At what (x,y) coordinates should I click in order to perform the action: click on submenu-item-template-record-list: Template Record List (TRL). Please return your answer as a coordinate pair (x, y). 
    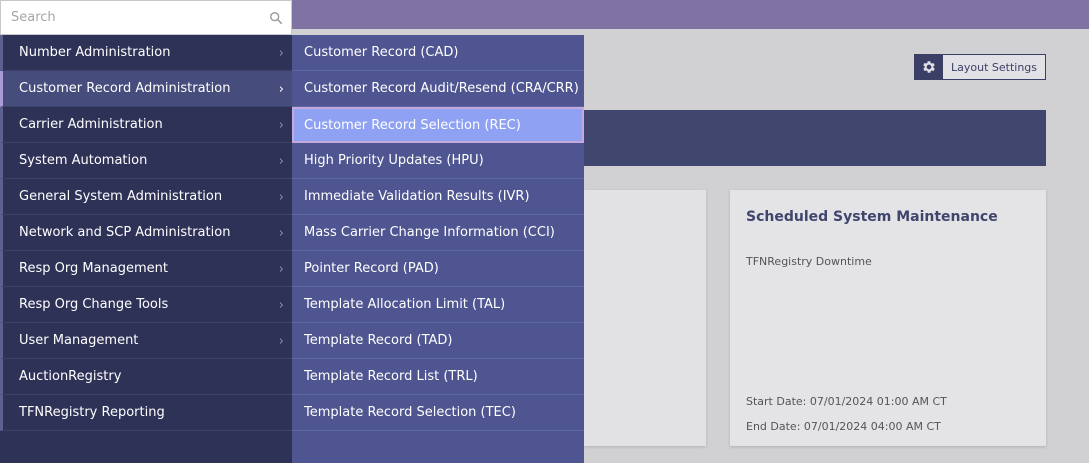
    Looking at the image, I should click on (438, 377).